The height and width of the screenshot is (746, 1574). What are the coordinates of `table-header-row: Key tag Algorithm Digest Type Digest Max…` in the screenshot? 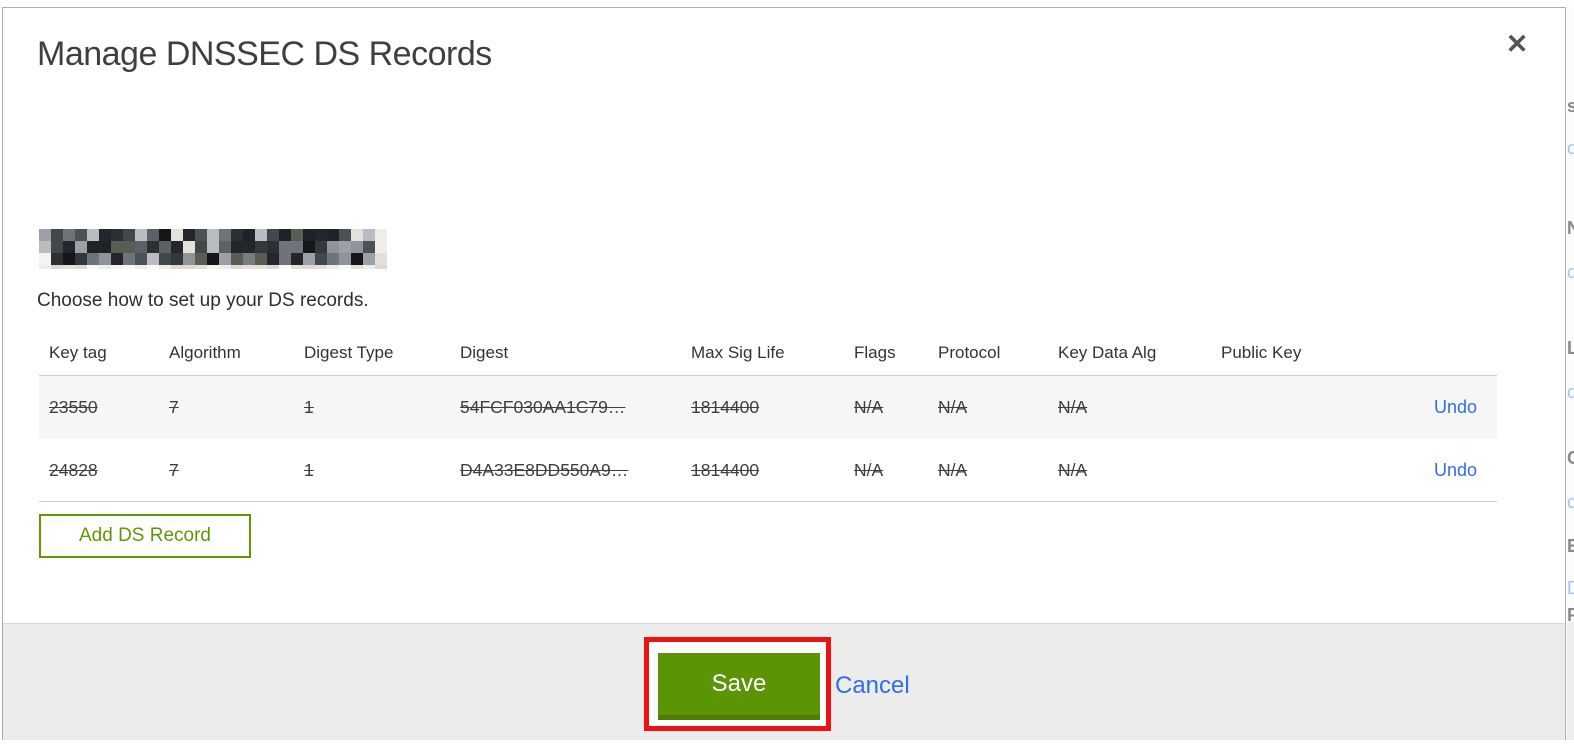 It's located at (768, 353).